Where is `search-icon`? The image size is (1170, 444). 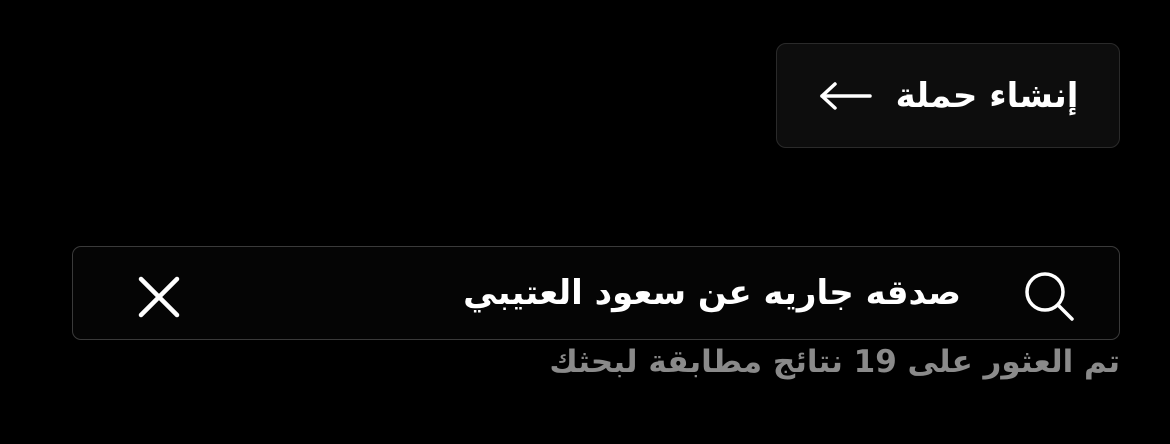
search-icon is located at coordinates (1049, 296).